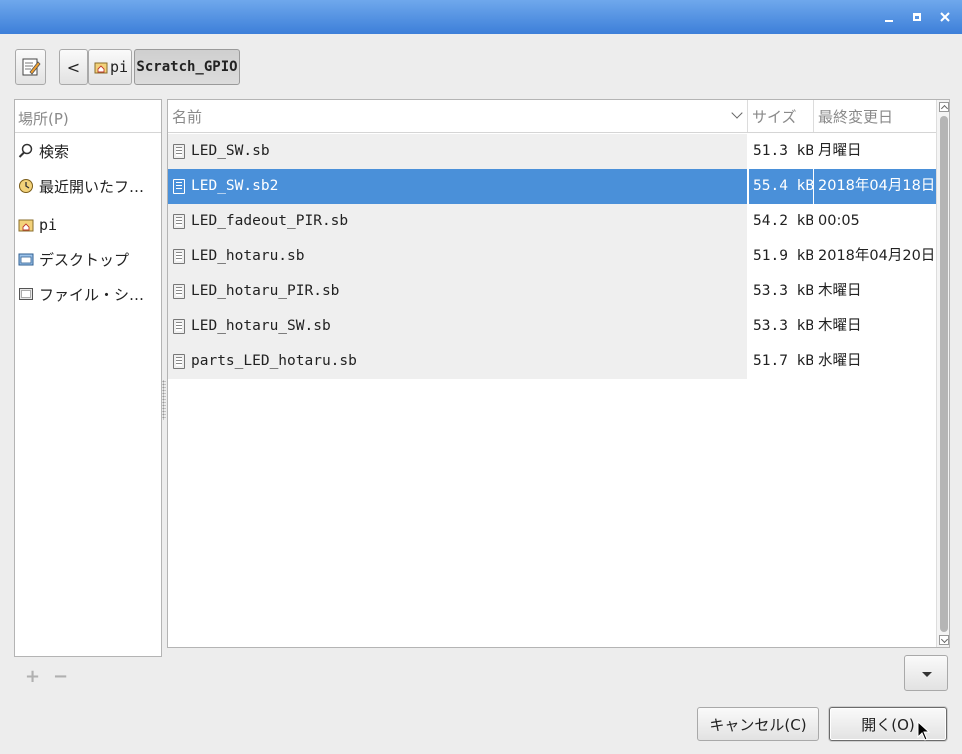 The image size is (962, 754). I want to click on file-name-cell: LED_hotaru_PIR.sb, so click(457, 291).